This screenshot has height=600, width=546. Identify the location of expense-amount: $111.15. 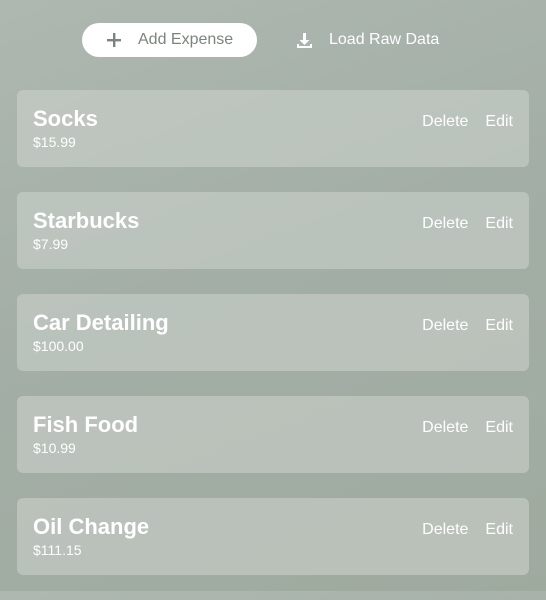
(57, 550).